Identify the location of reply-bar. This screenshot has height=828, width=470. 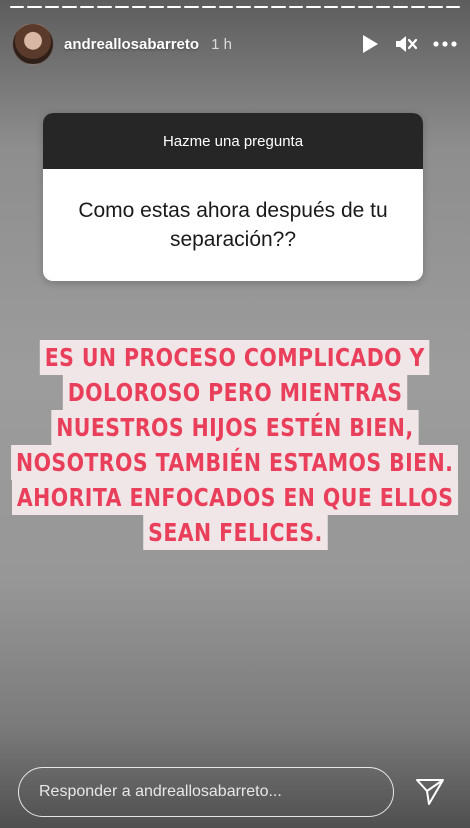
(235, 792).